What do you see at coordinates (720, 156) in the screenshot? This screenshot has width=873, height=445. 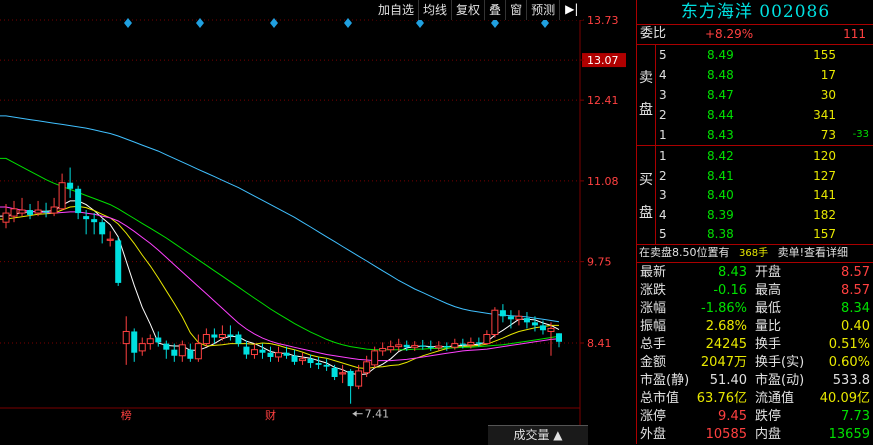 I see `order-price: 8.42` at bounding box center [720, 156].